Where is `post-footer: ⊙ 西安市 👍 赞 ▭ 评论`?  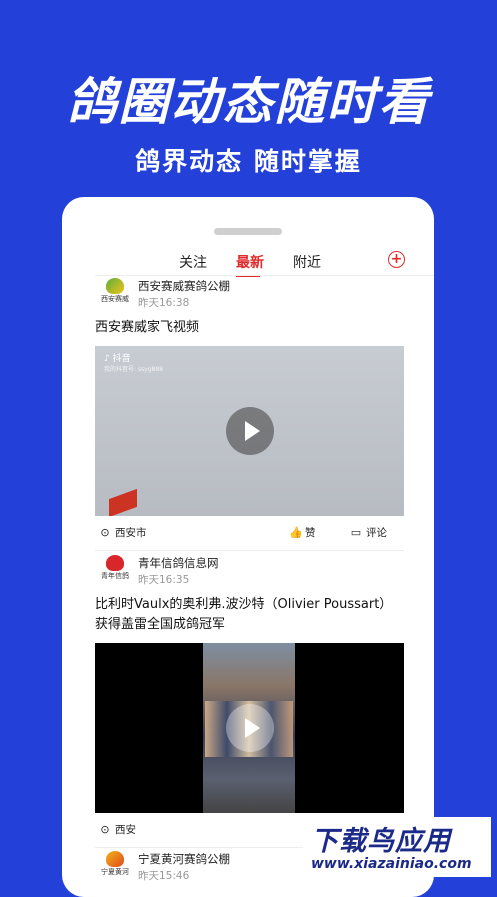
post-footer: ⊙ 西安市 👍 赞 ▭ 评论 is located at coordinates (249, 532).